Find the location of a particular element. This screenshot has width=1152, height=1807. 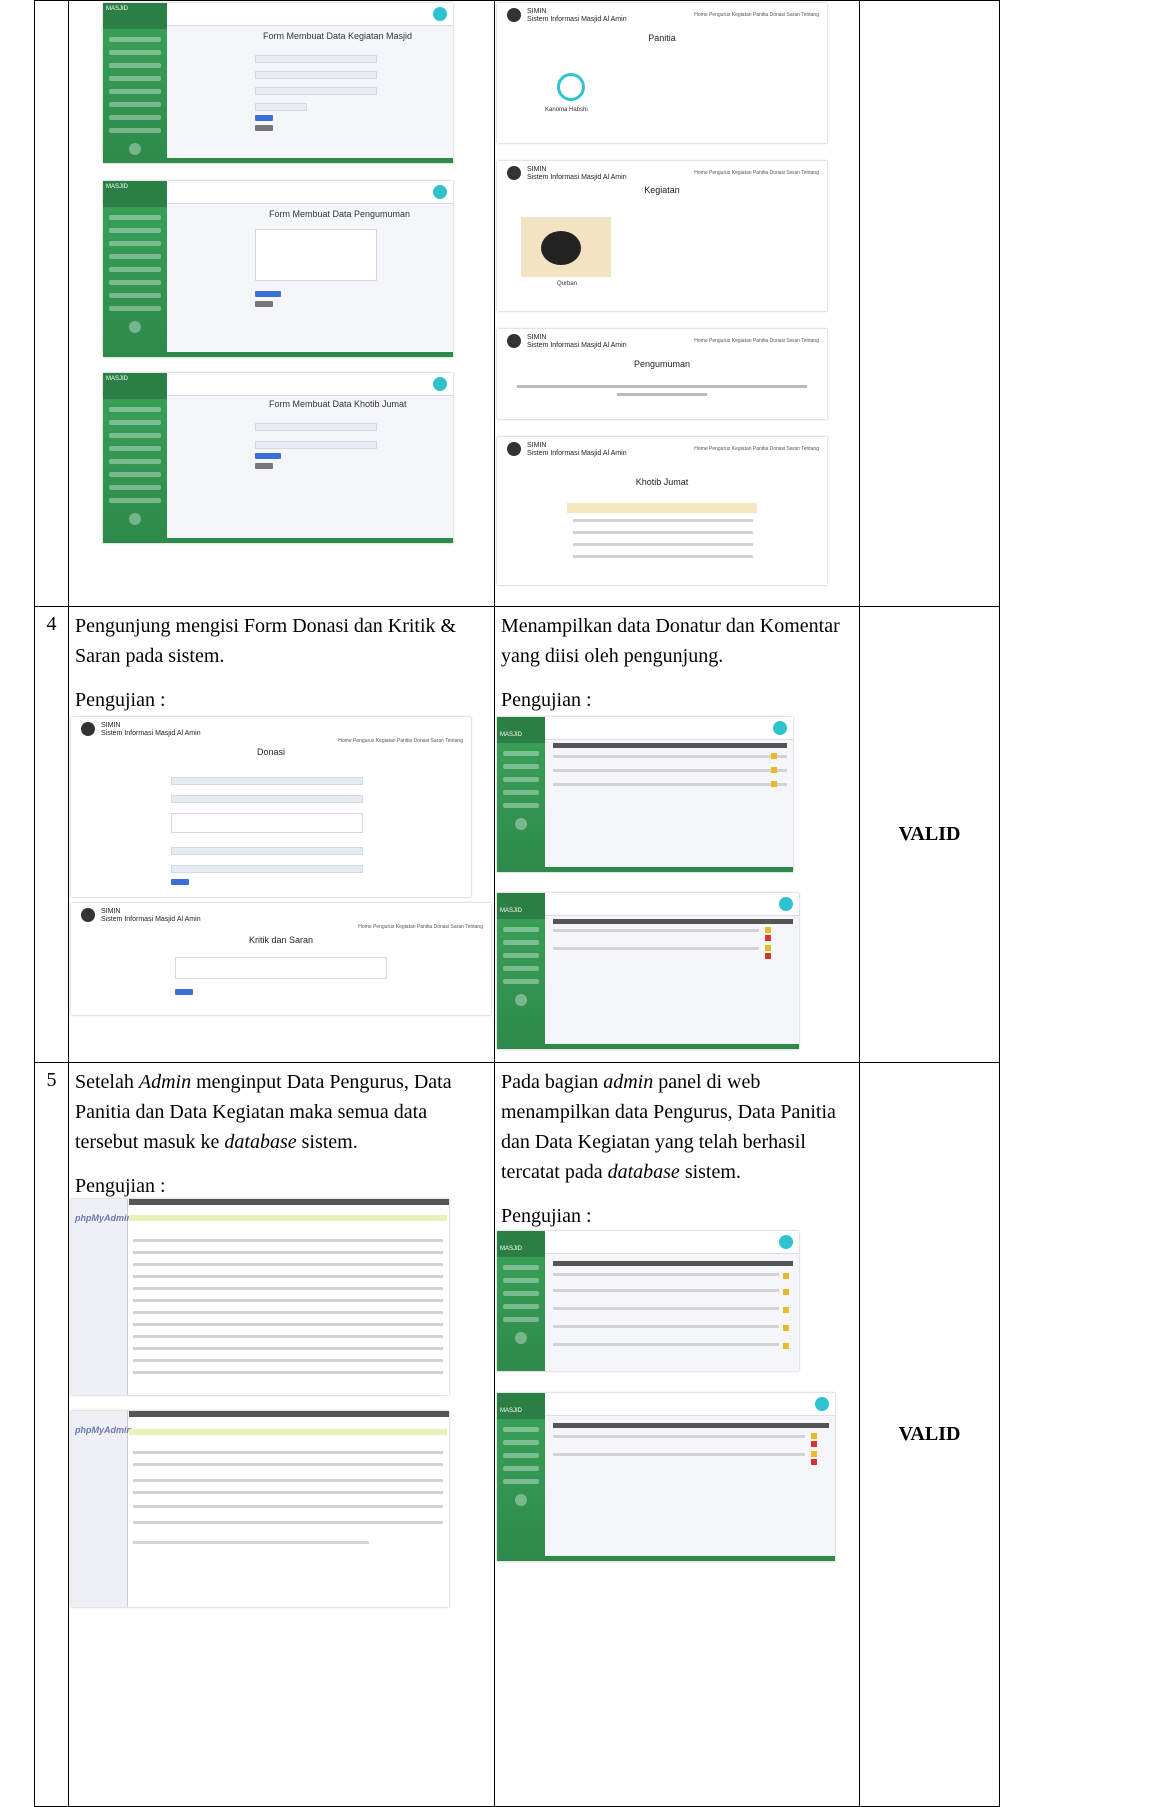

screenshot-form-kegiatan: MASJID Form Membuat Data Kegiatan Masjid is located at coordinates (278, 83).